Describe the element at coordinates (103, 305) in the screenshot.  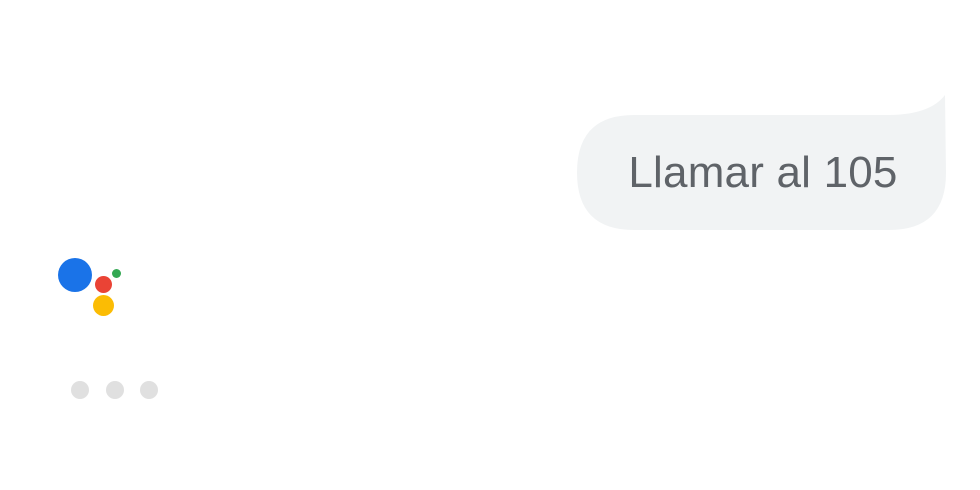
I see `assistant-logo-yellow-dot` at that location.